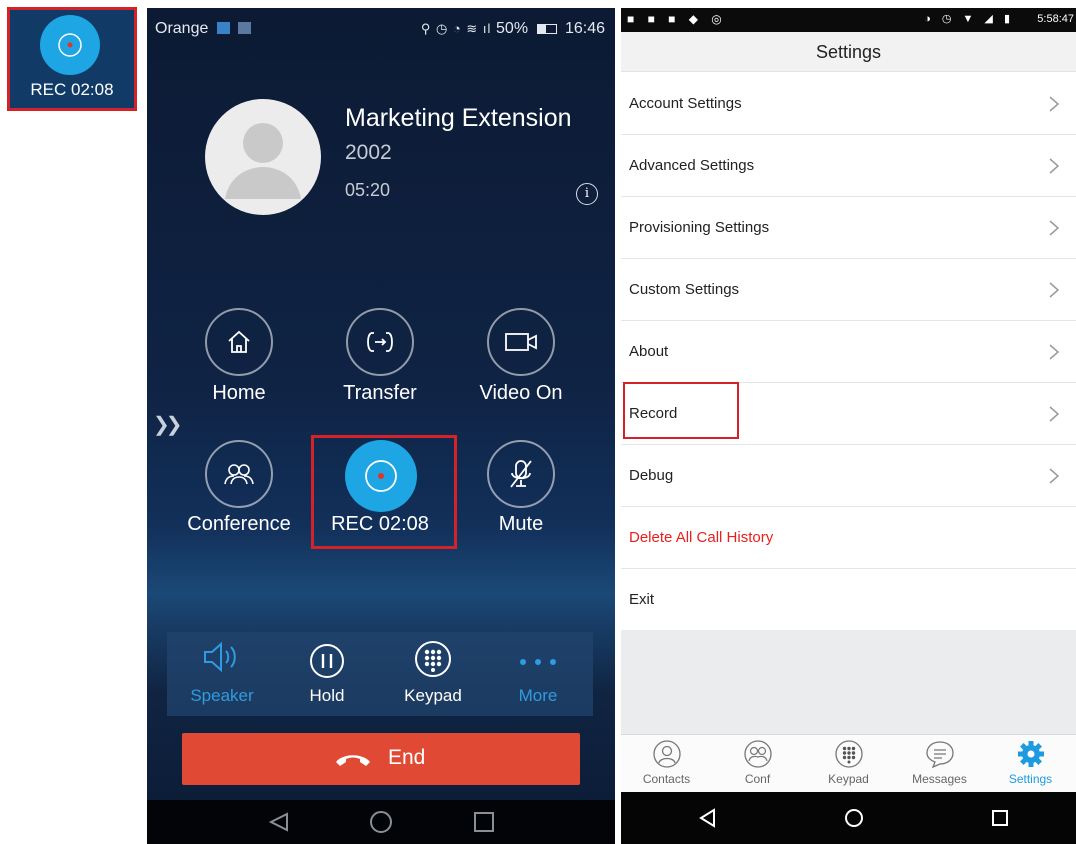 This screenshot has width=1076, height=844. Describe the element at coordinates (220, 657) in the screenshot. I see `speaker-icon` at that location.